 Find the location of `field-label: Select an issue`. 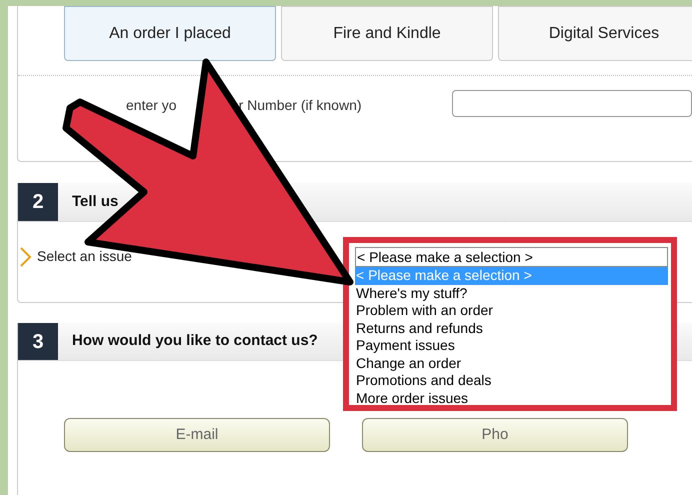

field-label: Select an issue is located at coordinates (84, 256).